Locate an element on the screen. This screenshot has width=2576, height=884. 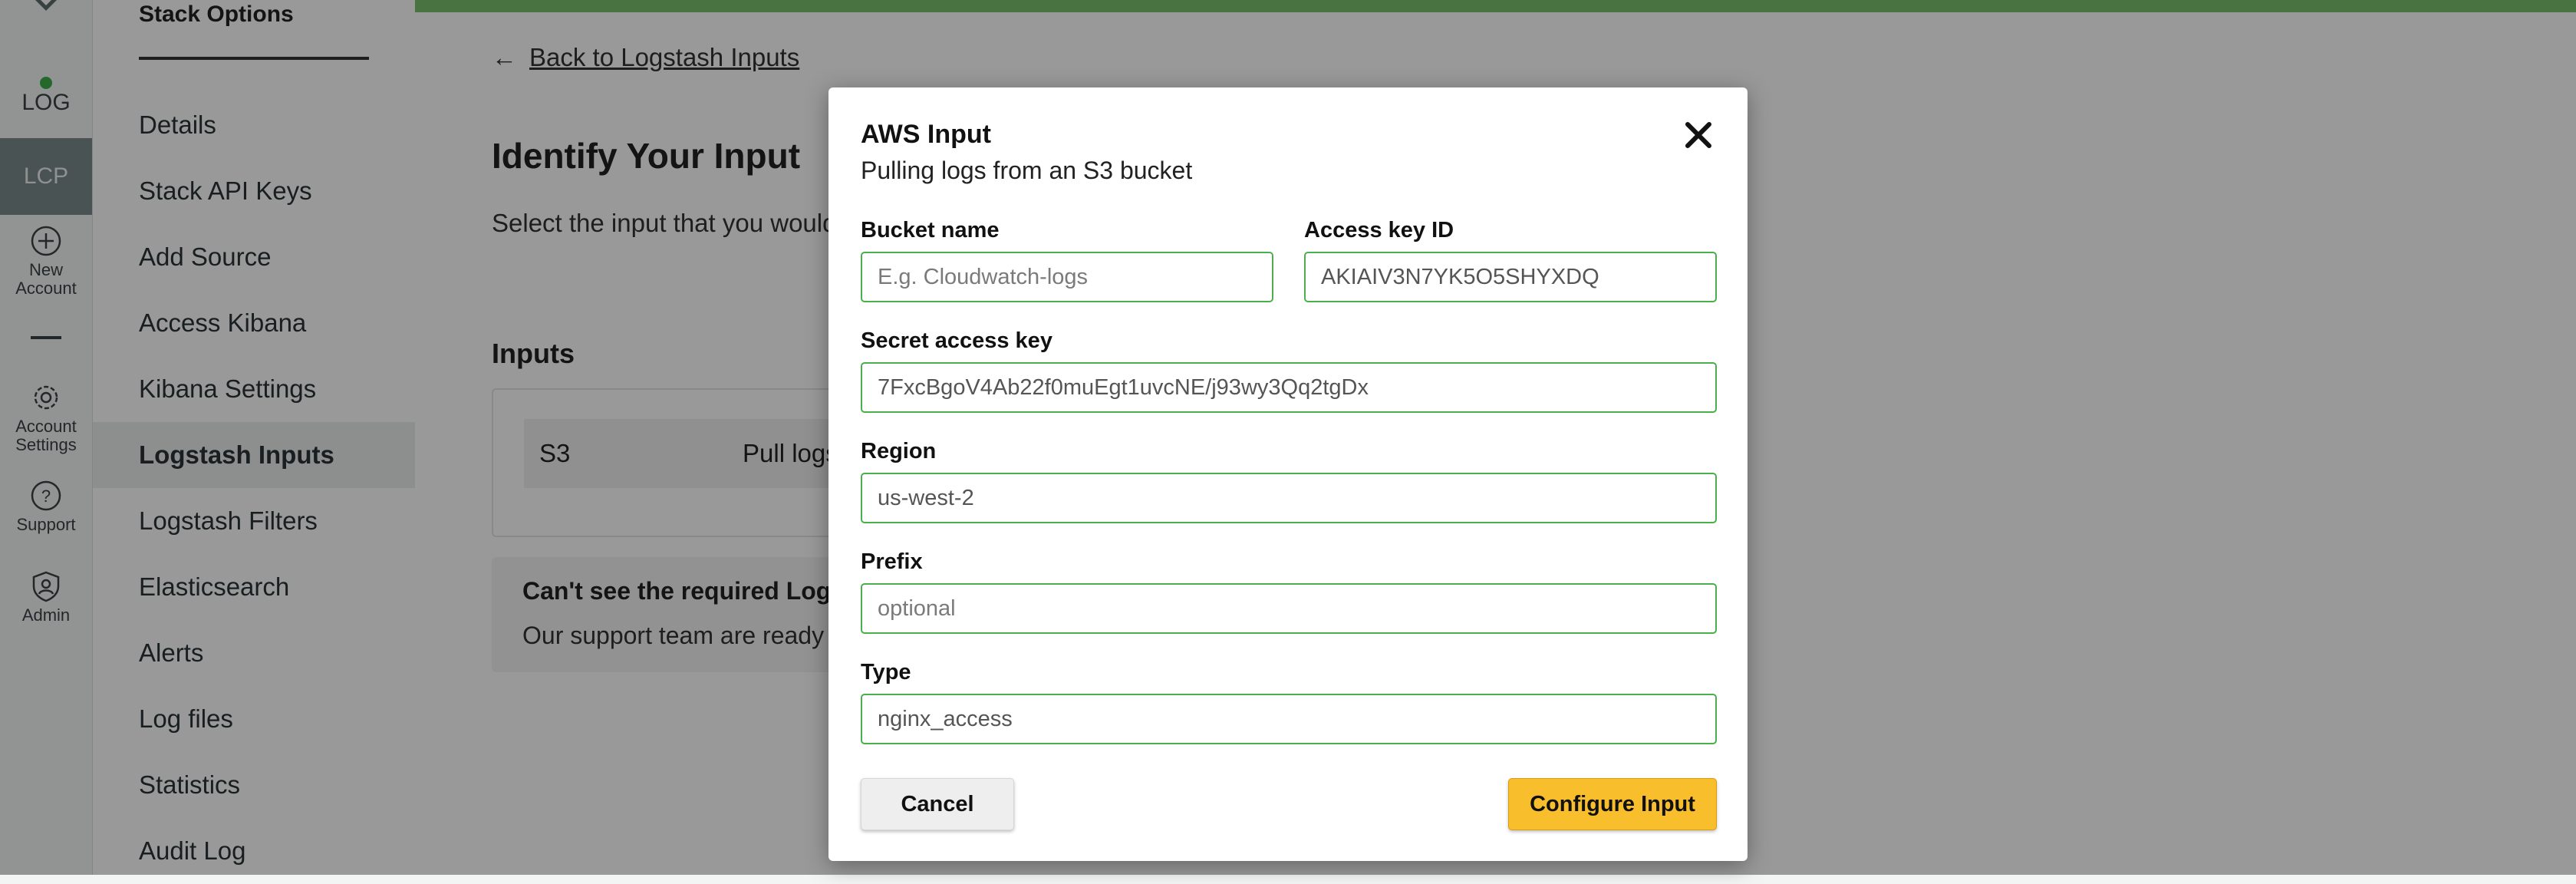
access-key-id-input is located at coordinates (1510, 277).